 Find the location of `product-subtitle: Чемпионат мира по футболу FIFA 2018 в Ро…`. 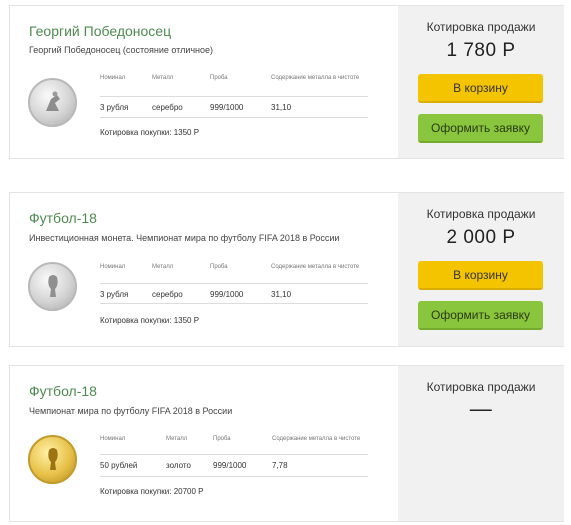

product-subtitle: Чемпионат мира по футболу FIFA 2018 в Ро… is located at coordinates (131, 411).